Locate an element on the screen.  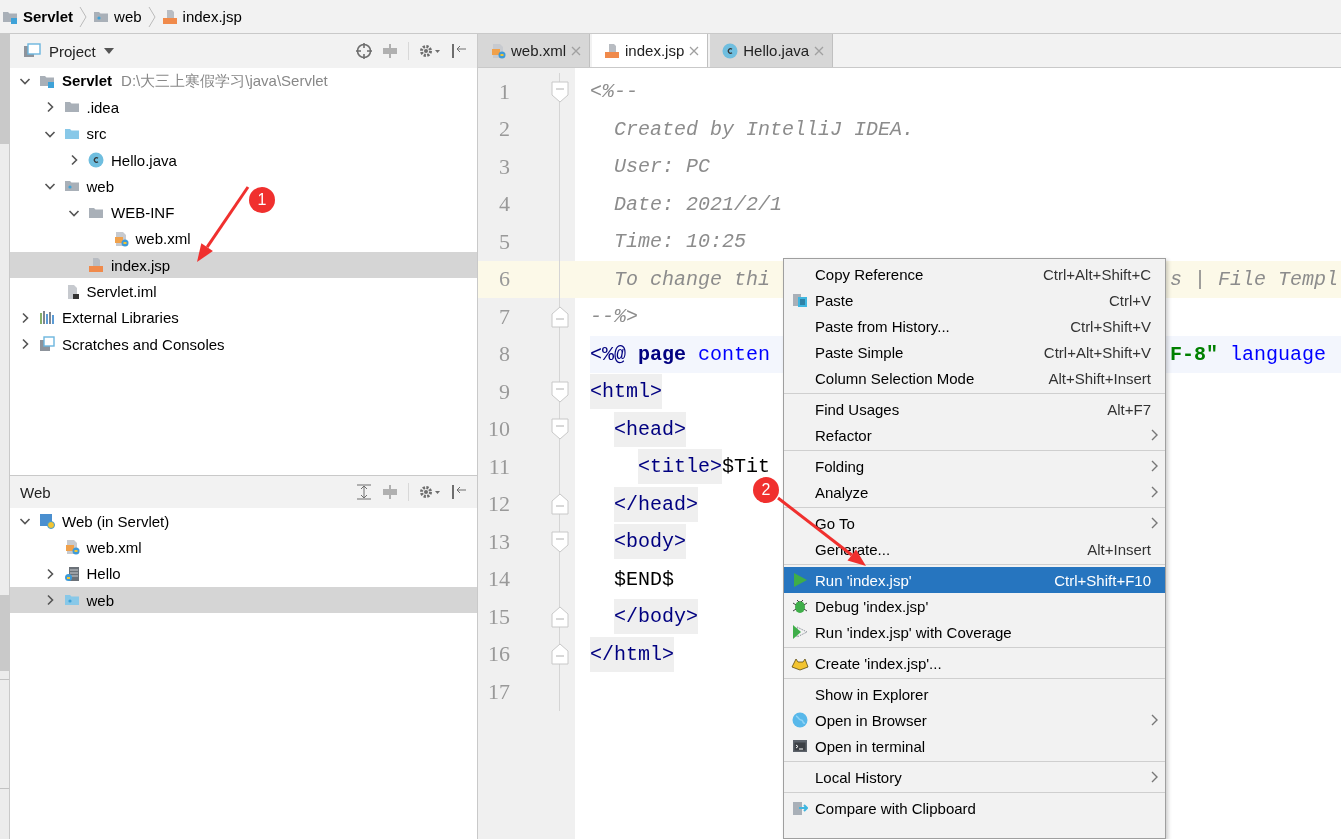
folder-icon is located at coordinates (47, 81).